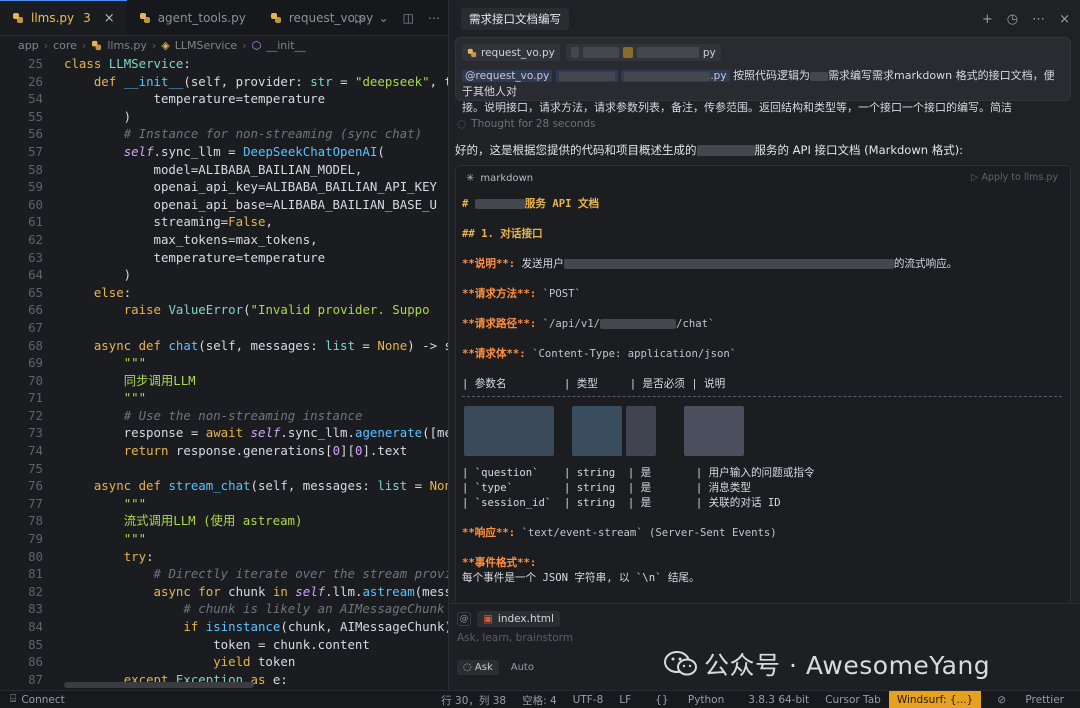 The width and height of the screenshot is (1080, 708). What do you see at coordinates (28, 45) in the screenshot?
I see `breadcrumb-item: app` at bounding box center [28, 45].